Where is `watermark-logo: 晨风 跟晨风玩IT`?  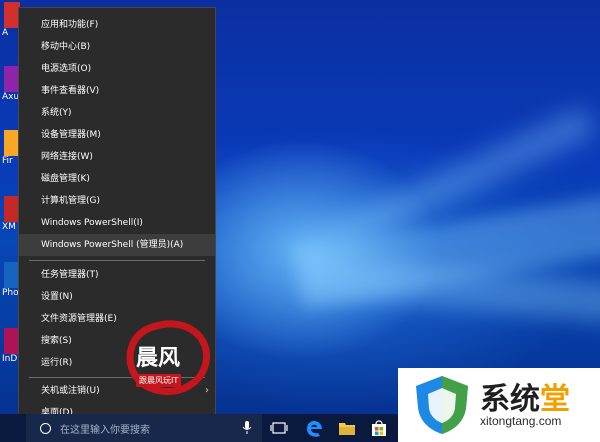 watermark-logo: 晨风 跟晨风玩IT is located at coordinates (166, 358).